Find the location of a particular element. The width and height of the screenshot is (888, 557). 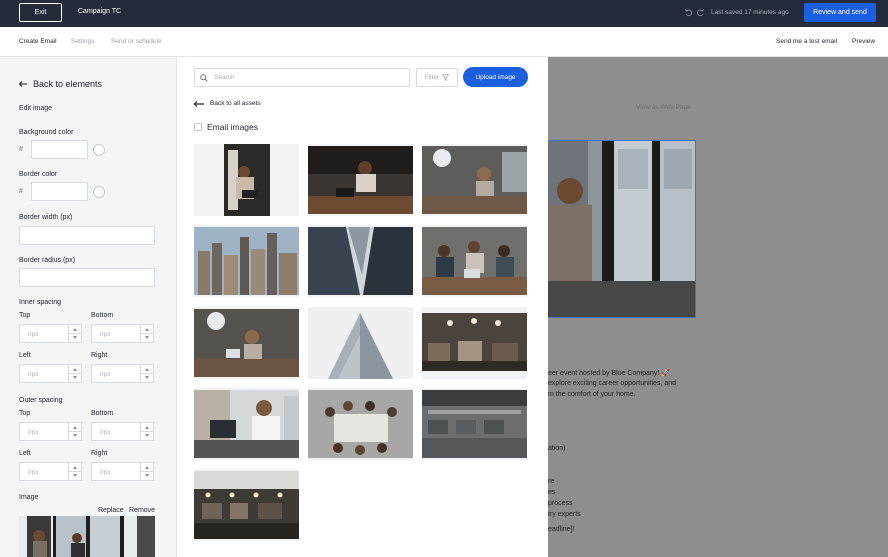

inner-right-stepper: 0px is located at coordinates (122, 373).